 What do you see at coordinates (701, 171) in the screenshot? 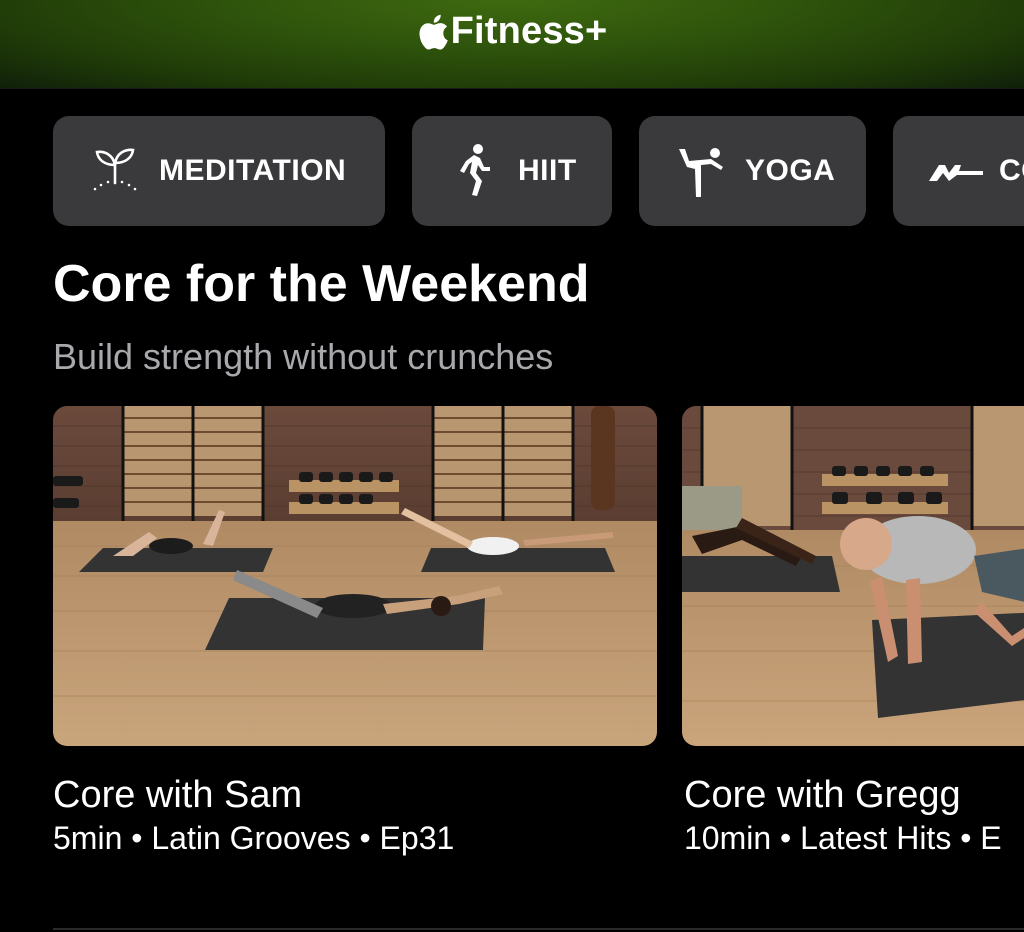
I see `yoga-pose-icon` at bounding box center [701, 171].